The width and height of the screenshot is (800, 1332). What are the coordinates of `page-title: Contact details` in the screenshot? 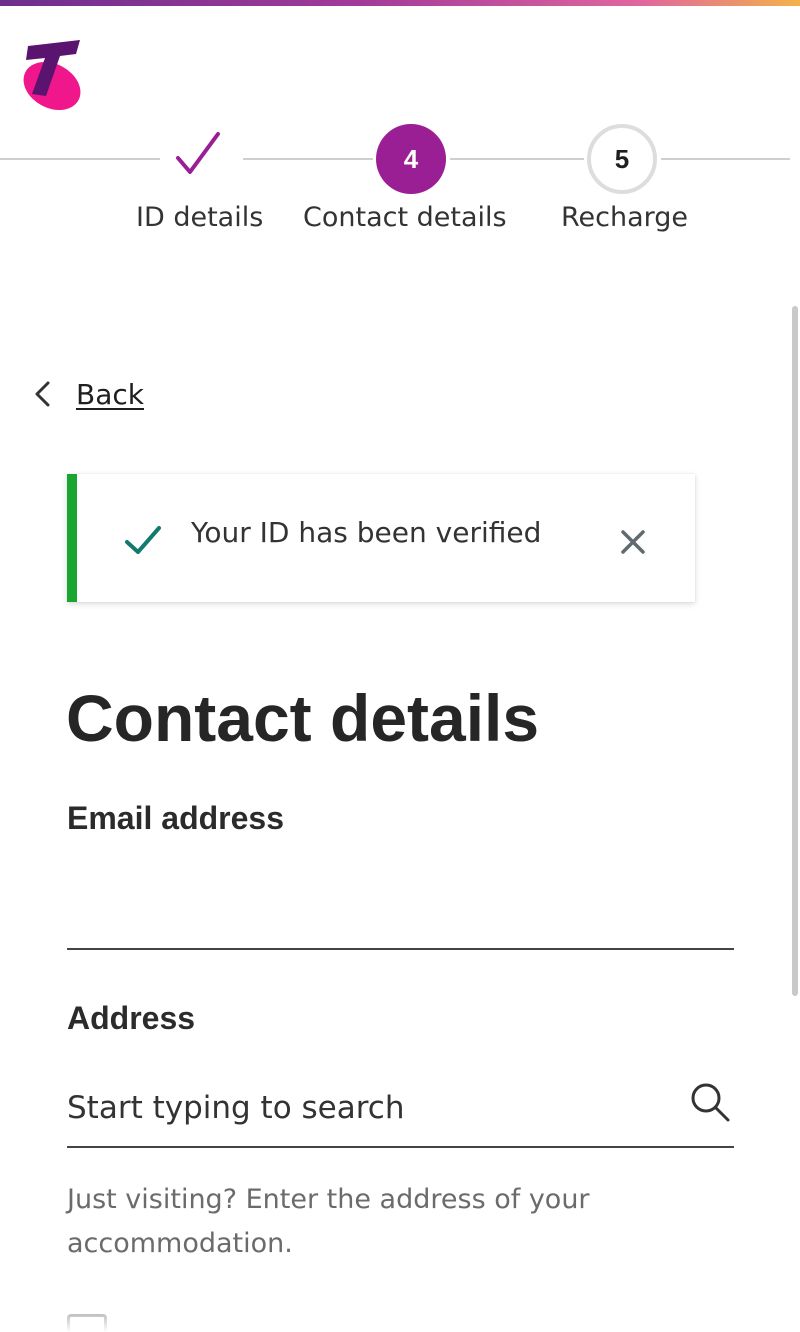 It's located at (303, 718).